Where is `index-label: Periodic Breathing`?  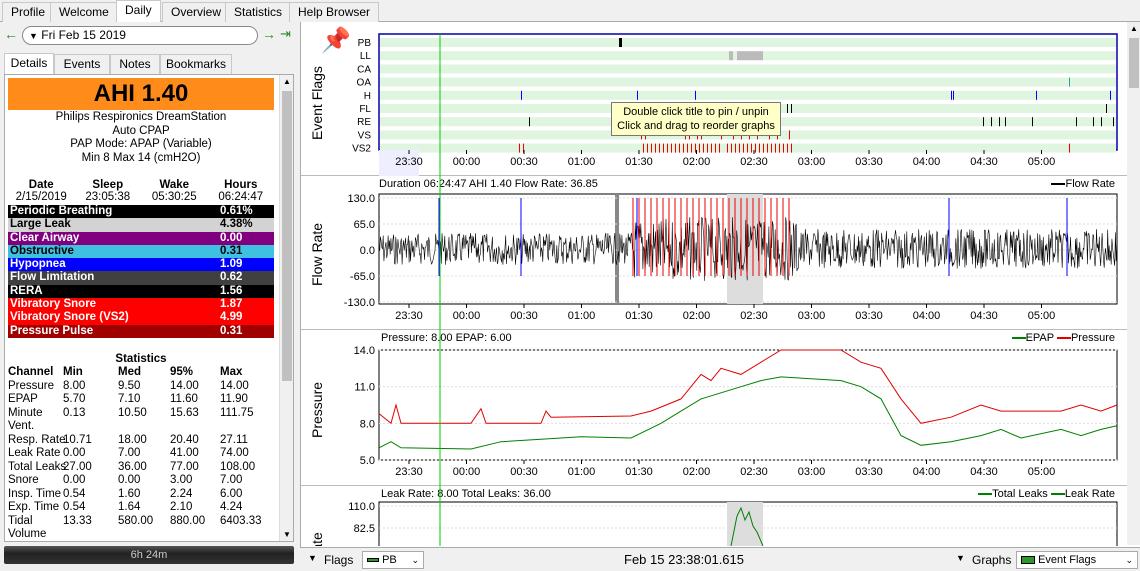
index-label: Periodic Breathing is located at coordinates (61, 211).